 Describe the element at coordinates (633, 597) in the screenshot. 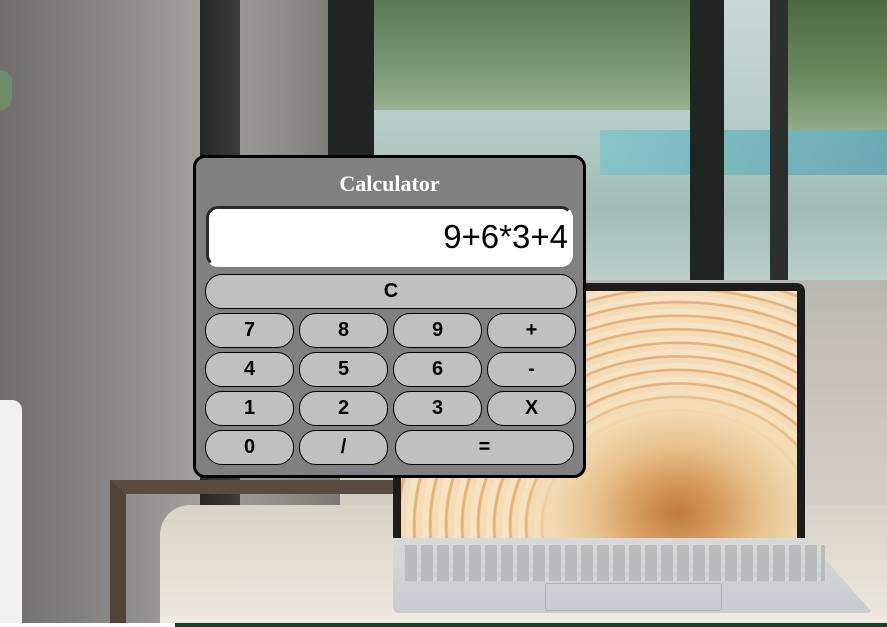

I see `laptop-trackpad-image` at that location.